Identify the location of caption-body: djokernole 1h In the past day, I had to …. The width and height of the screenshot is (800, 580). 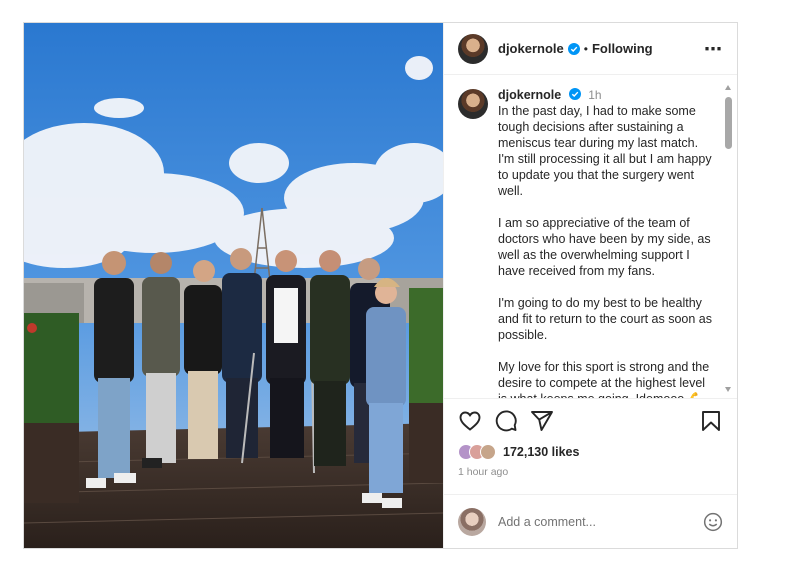
(607, 242).